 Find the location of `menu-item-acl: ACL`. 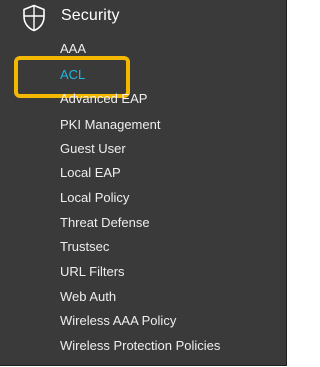

menu-item-acl: ACL is located at coordinates (72, 74).